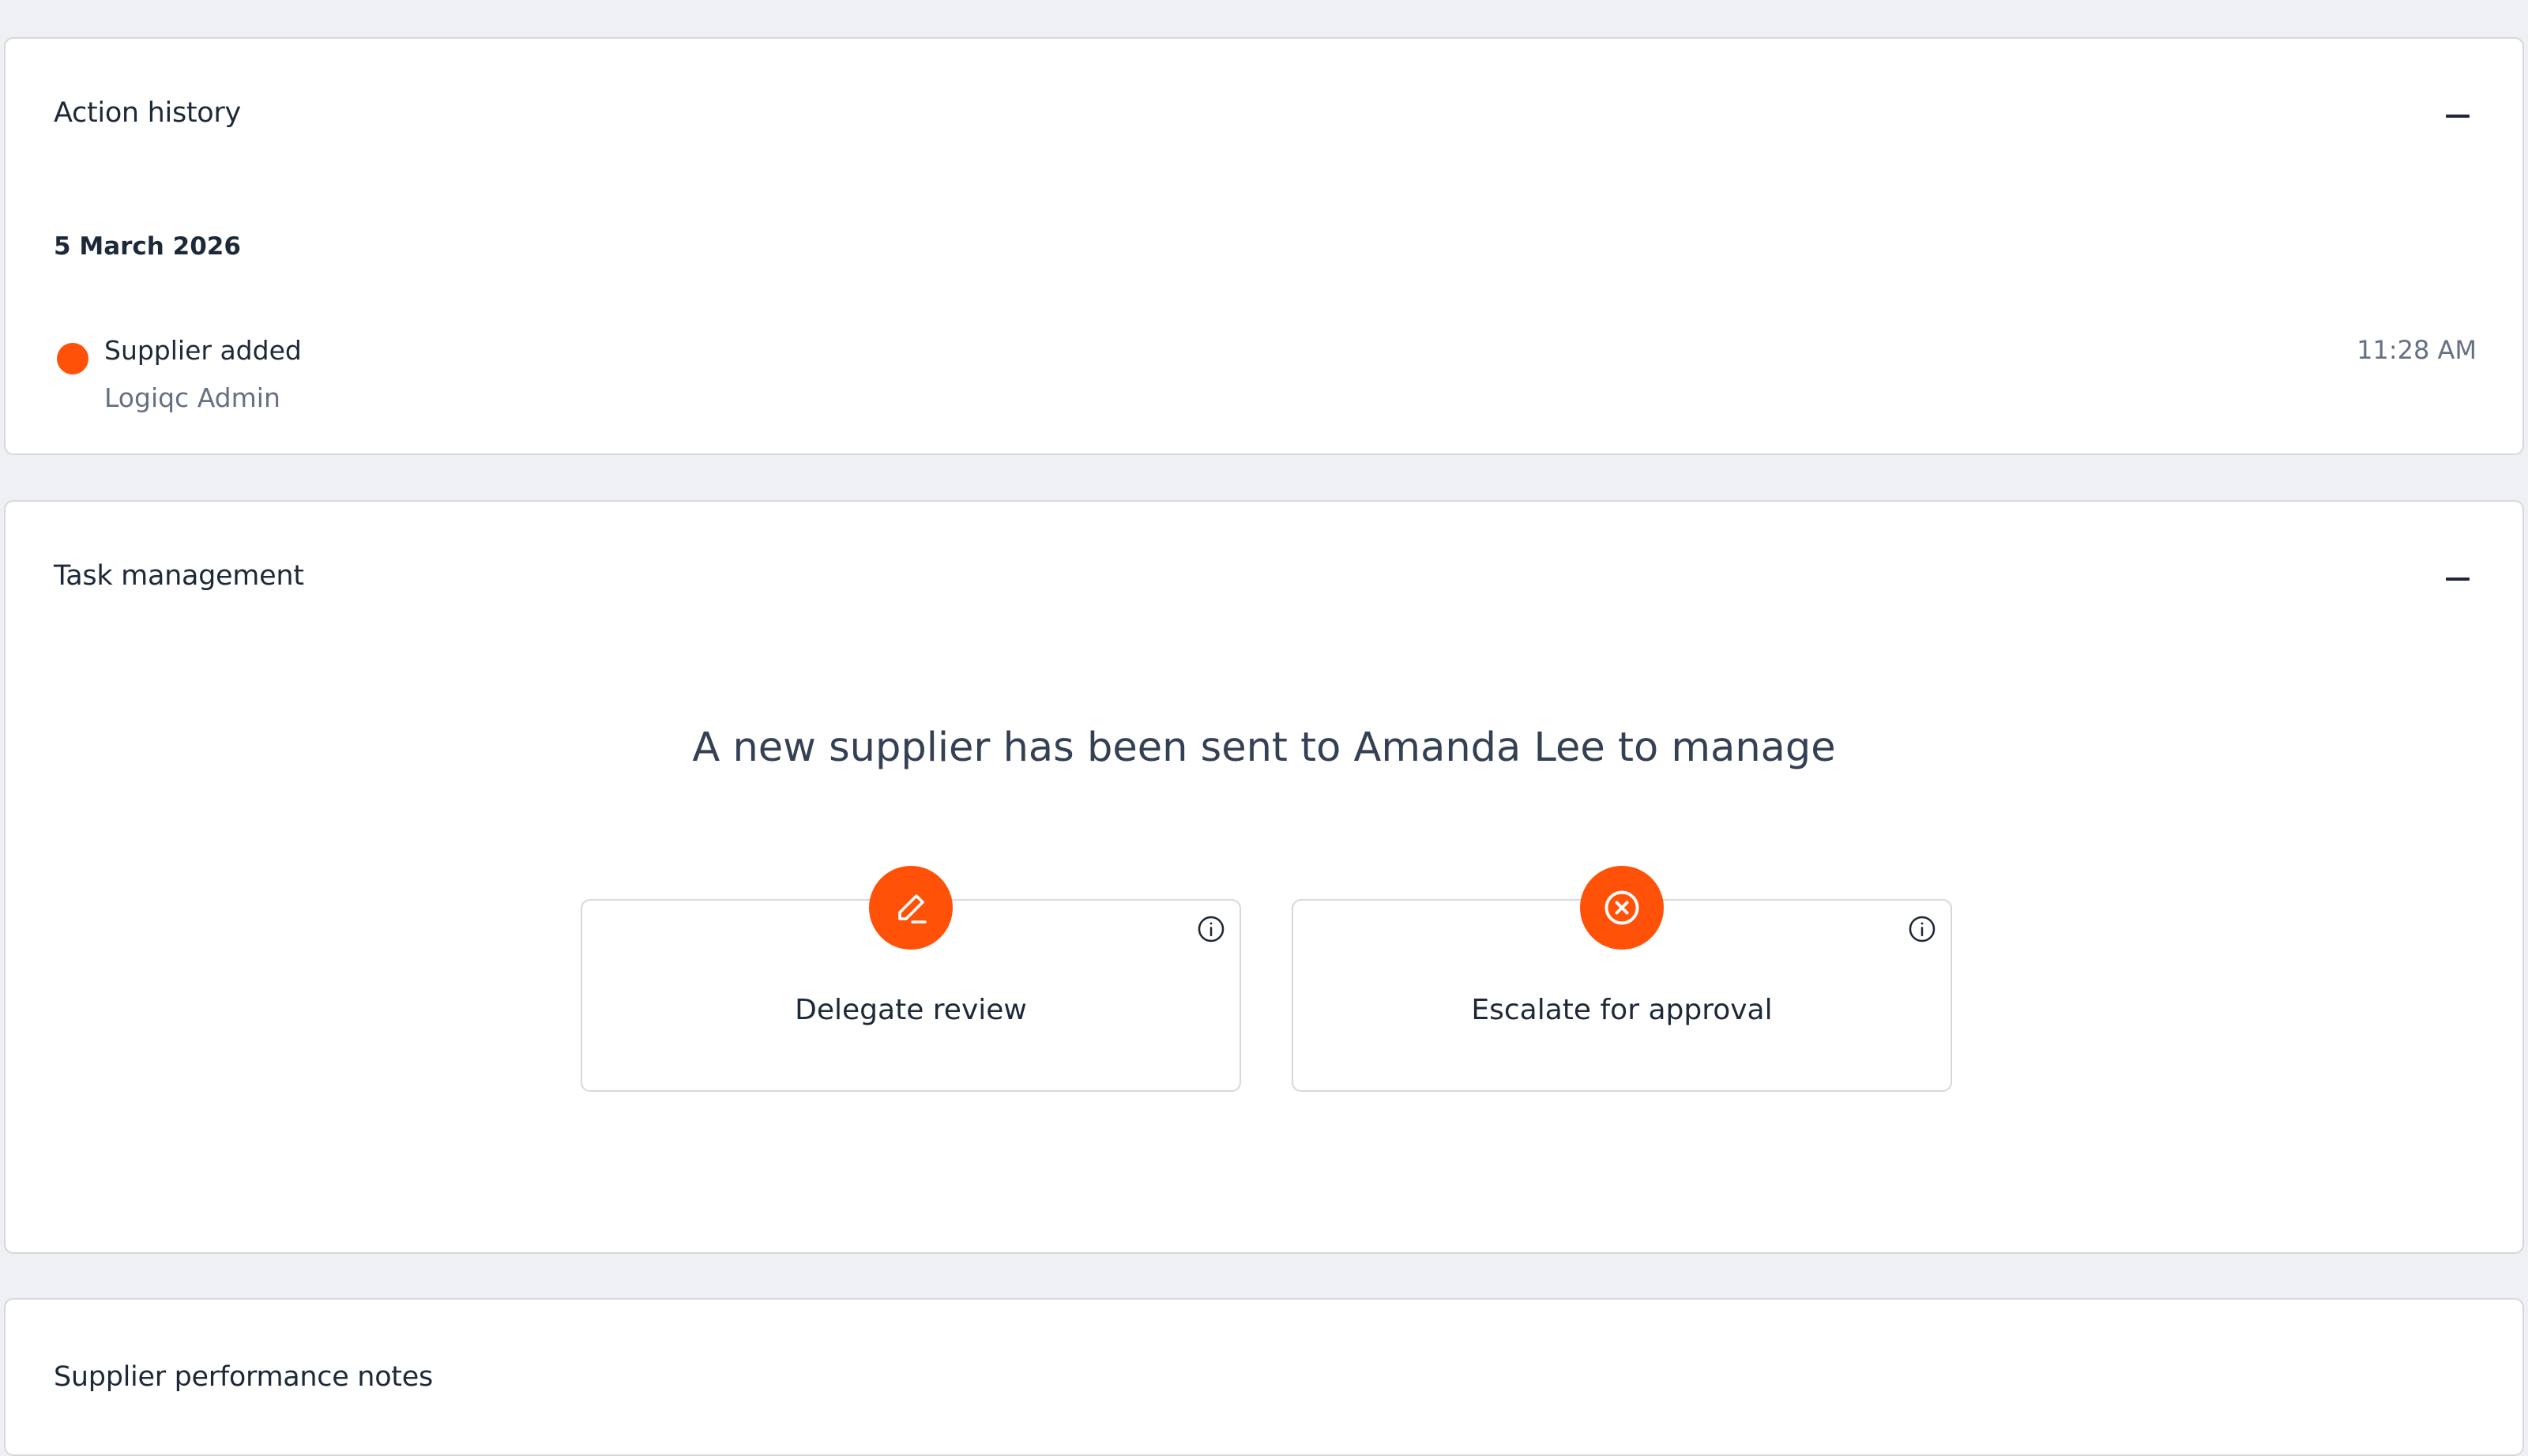 Image resolution: width=2528 pixels, height=1456 pixels. What do you see at coordinates (192, 397) in the screenshot?
I see `event-user: Logiqc Admin` at bounding box center [192, 397].